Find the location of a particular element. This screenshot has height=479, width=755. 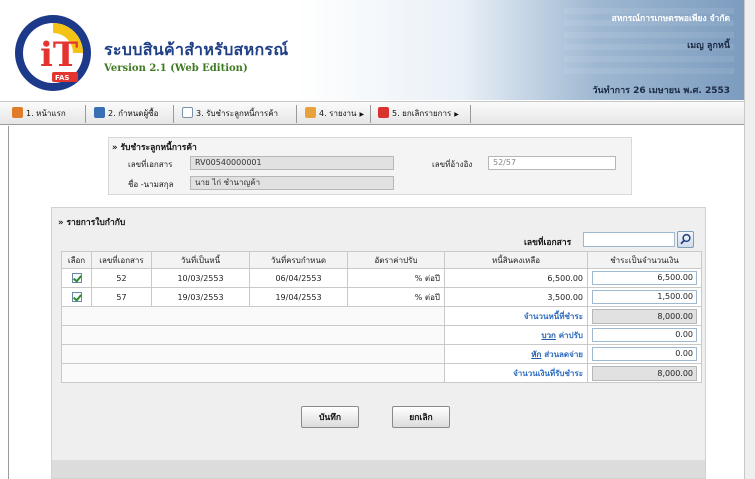

report-icon is located at coordinates (310, 112).